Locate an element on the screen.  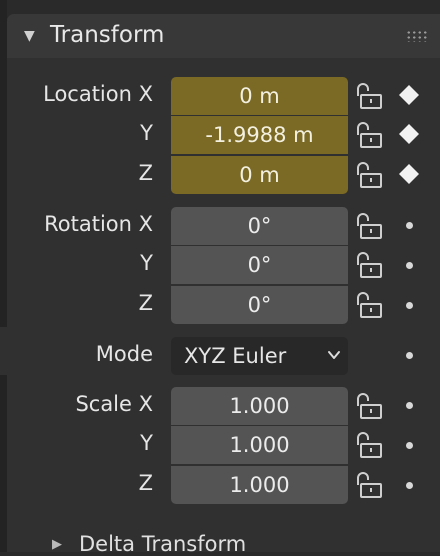
scale-x-field: 1.000 is located at coordinates (259, 406).